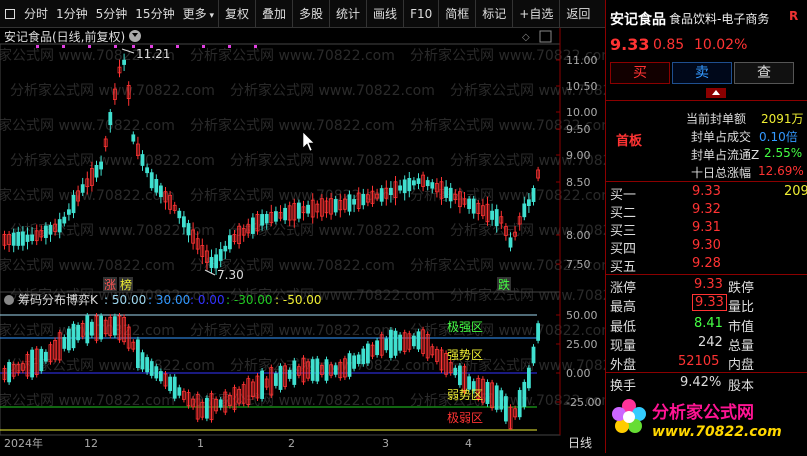 The image size is (807, 456). What do you see at coordinates (347, 14) in the screenshot?
I see `stats-button: 统计` at bounding box center [347, 14].